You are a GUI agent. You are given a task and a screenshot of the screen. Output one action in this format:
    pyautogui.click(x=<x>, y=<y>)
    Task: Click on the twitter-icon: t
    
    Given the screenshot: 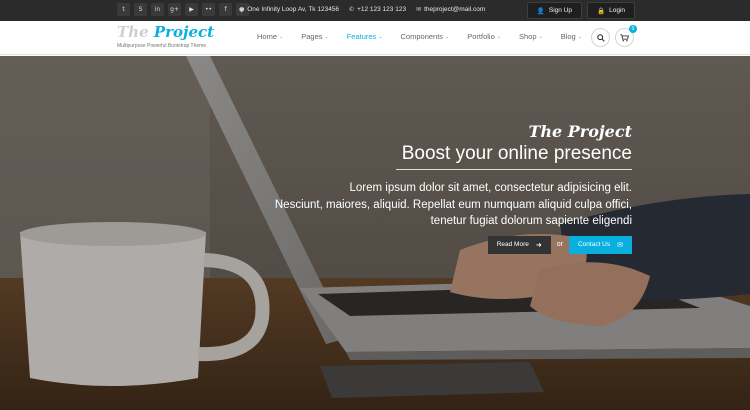 What is the action you would take?
    pyautogui.click(x=123, y=9)
    